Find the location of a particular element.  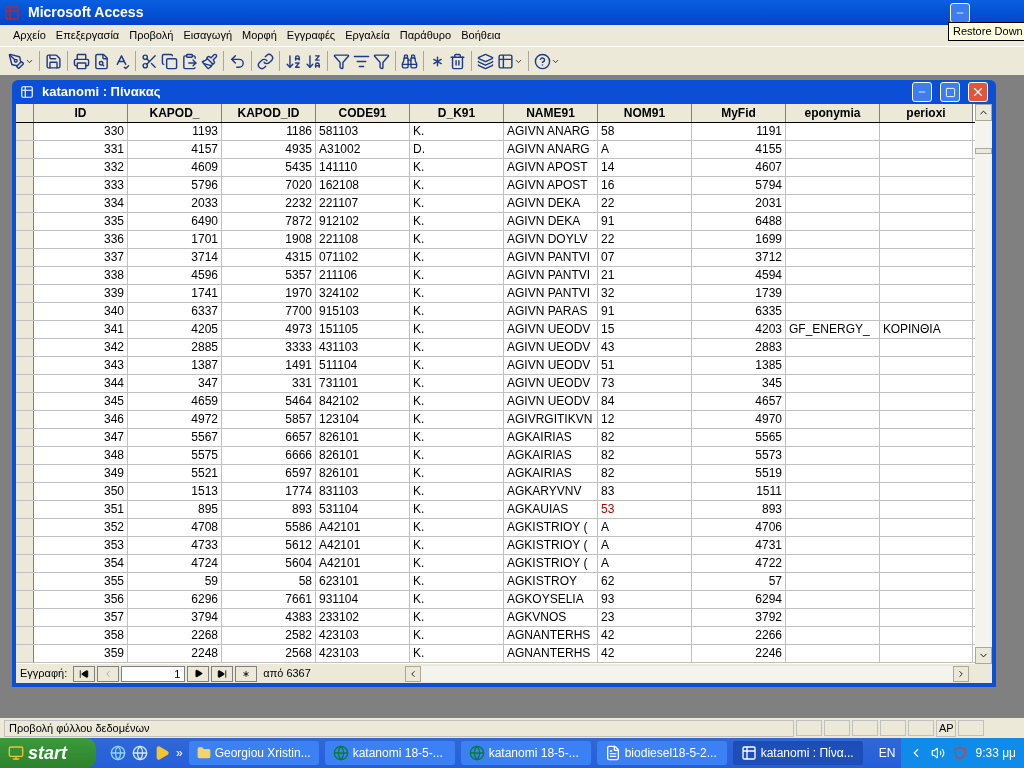

speaker-icon is located at coordinates (938, 753).